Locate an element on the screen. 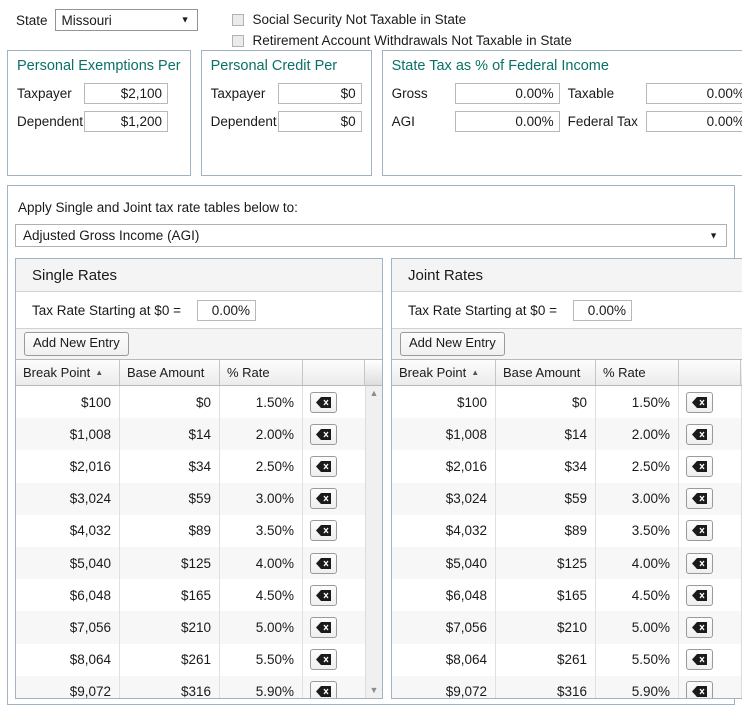 This screenshot has width=742, height=728. joint-cell-rate: 5.00% is located at coordinates (637, 627).